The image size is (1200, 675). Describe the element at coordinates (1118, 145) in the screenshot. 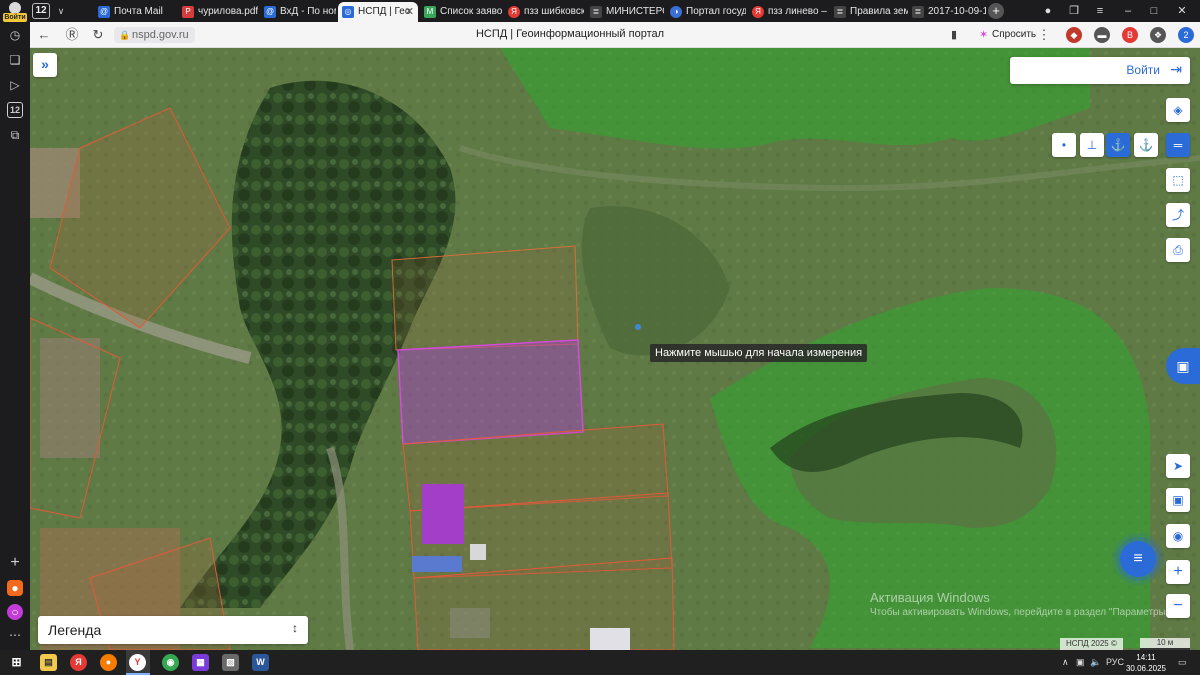

I see `measure-area-button: ⚓` at that location.